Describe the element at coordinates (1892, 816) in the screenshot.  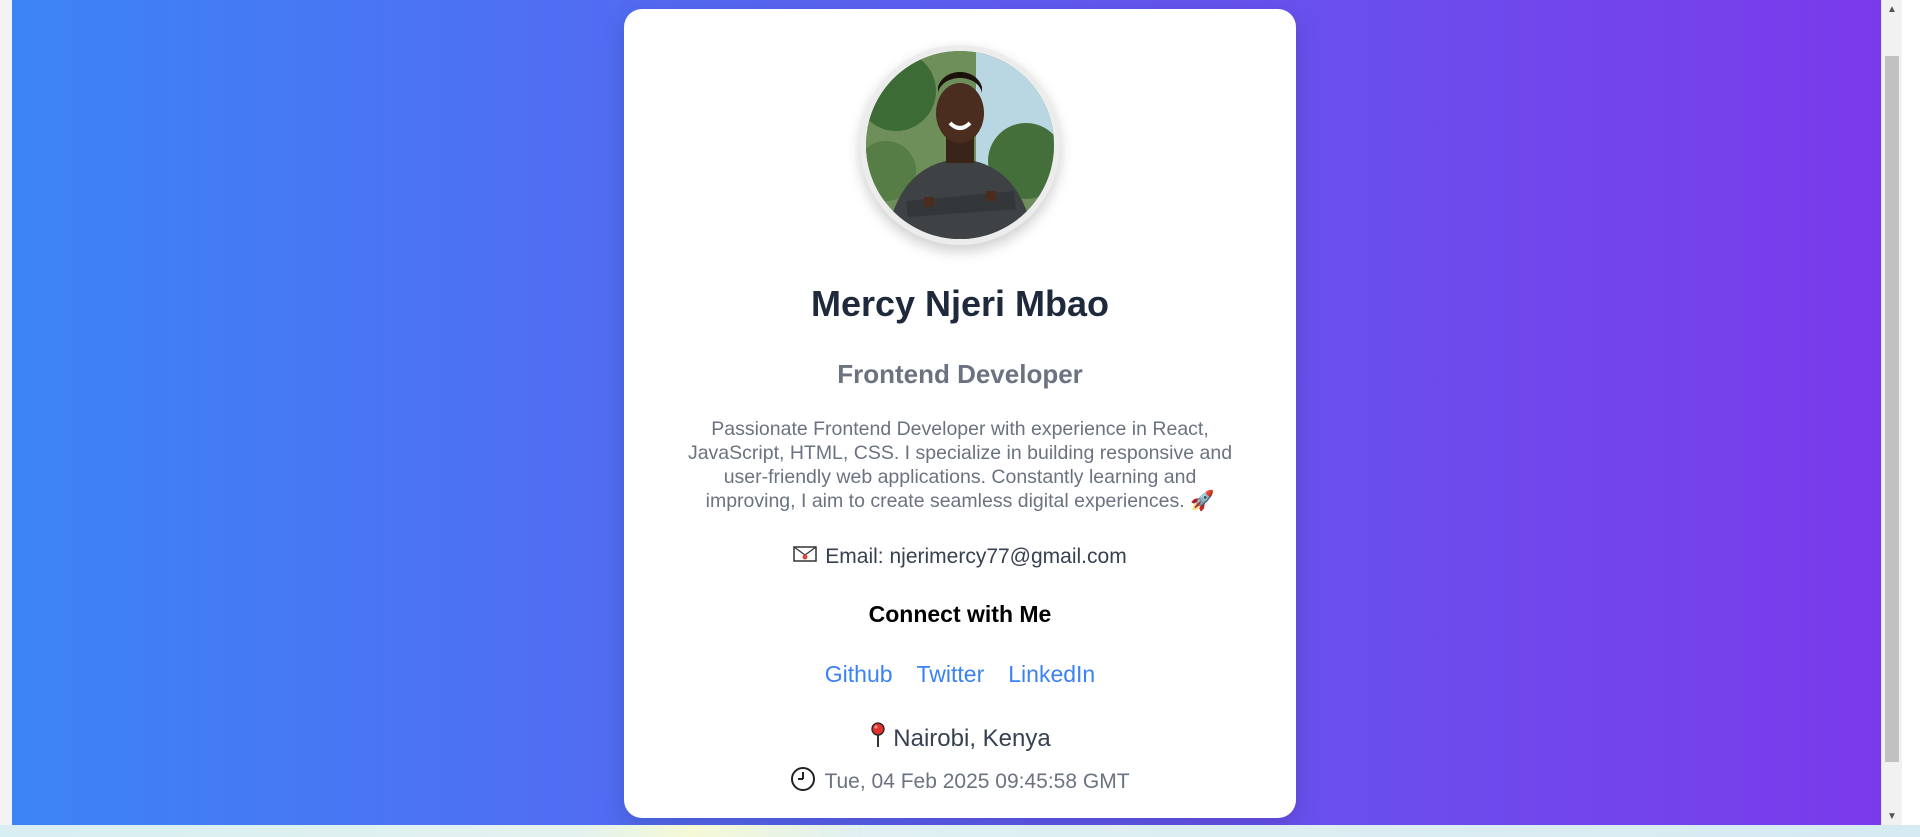
I see `scroll-down-icon: ▼` at that location.